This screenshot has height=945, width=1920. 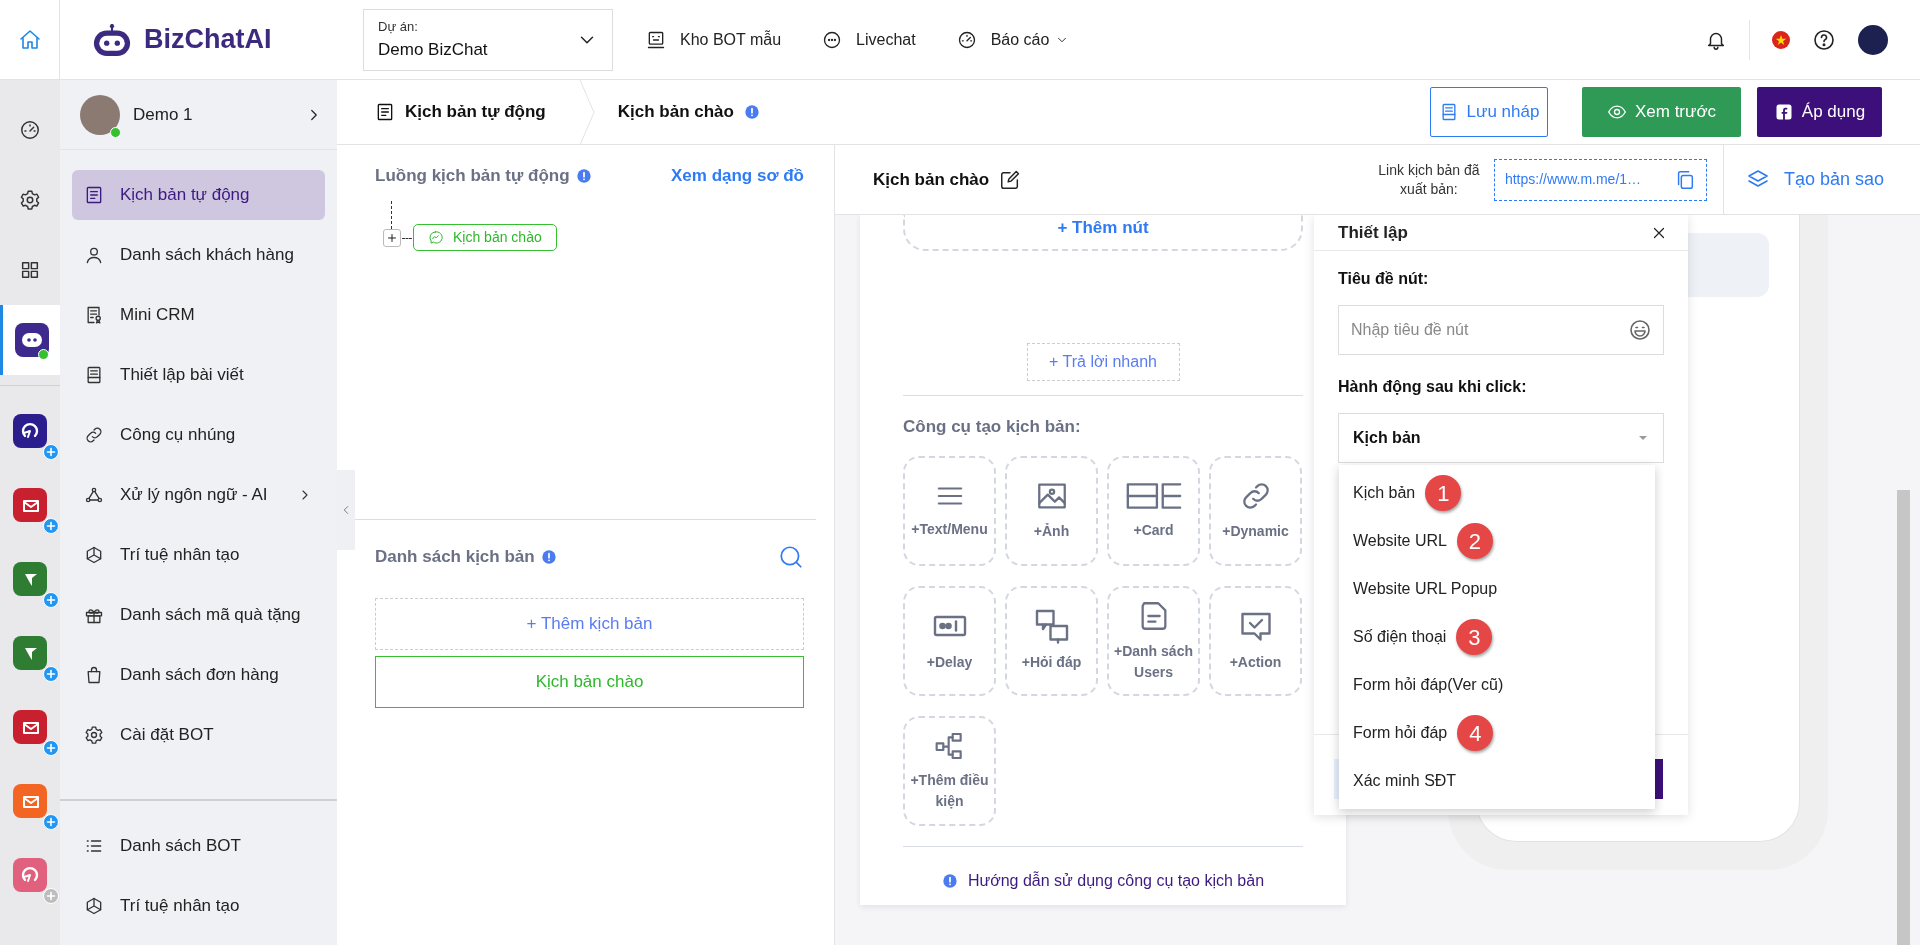 I want to click on sidebar-item: Thiết lập bài viết, so click(x=198, y=375).